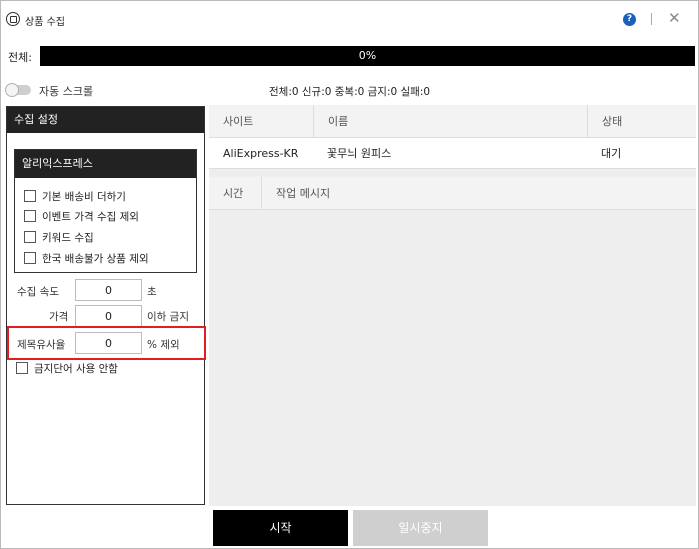  I want to click on option-exclude-no-korea-shipping: 한국 배송불가 상품 제외, so click(86, 258).